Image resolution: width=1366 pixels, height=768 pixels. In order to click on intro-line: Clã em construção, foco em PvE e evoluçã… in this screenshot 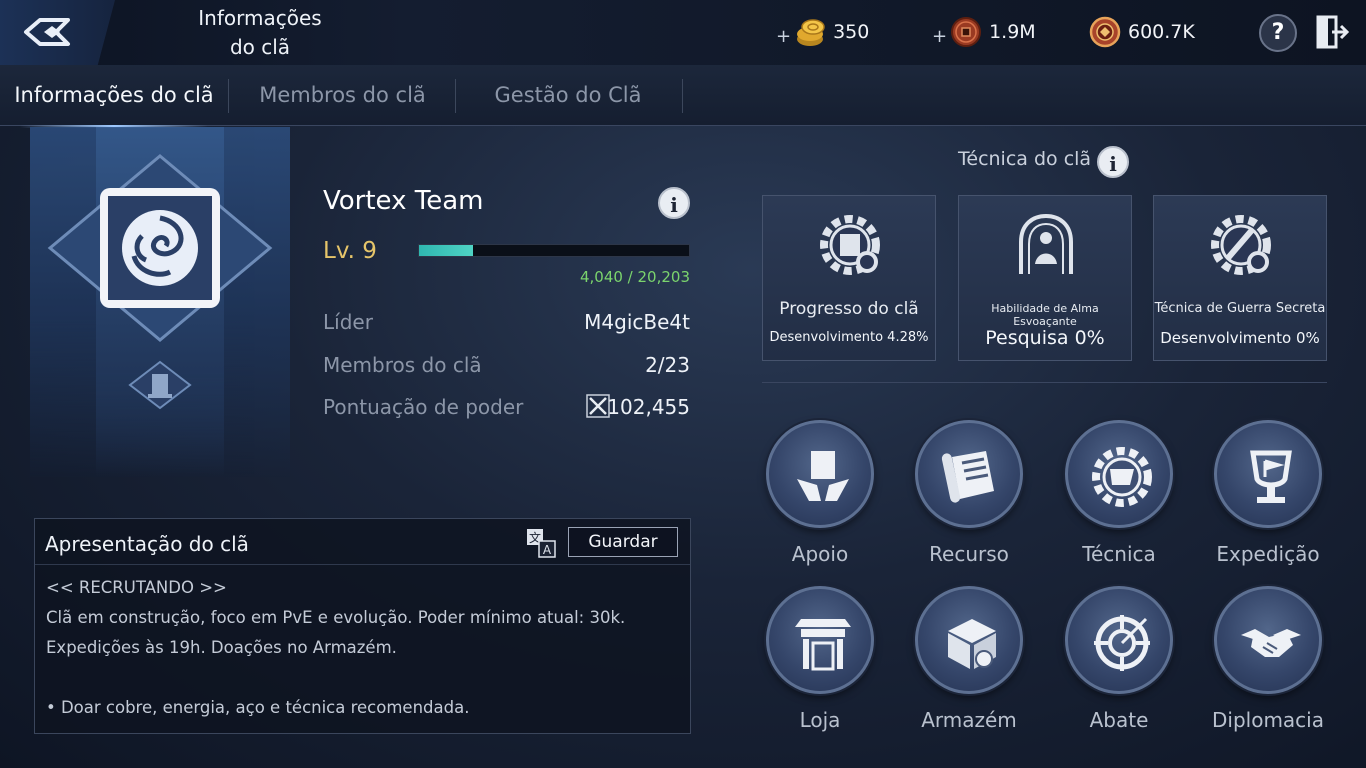, I will do `click(336, 617)`.